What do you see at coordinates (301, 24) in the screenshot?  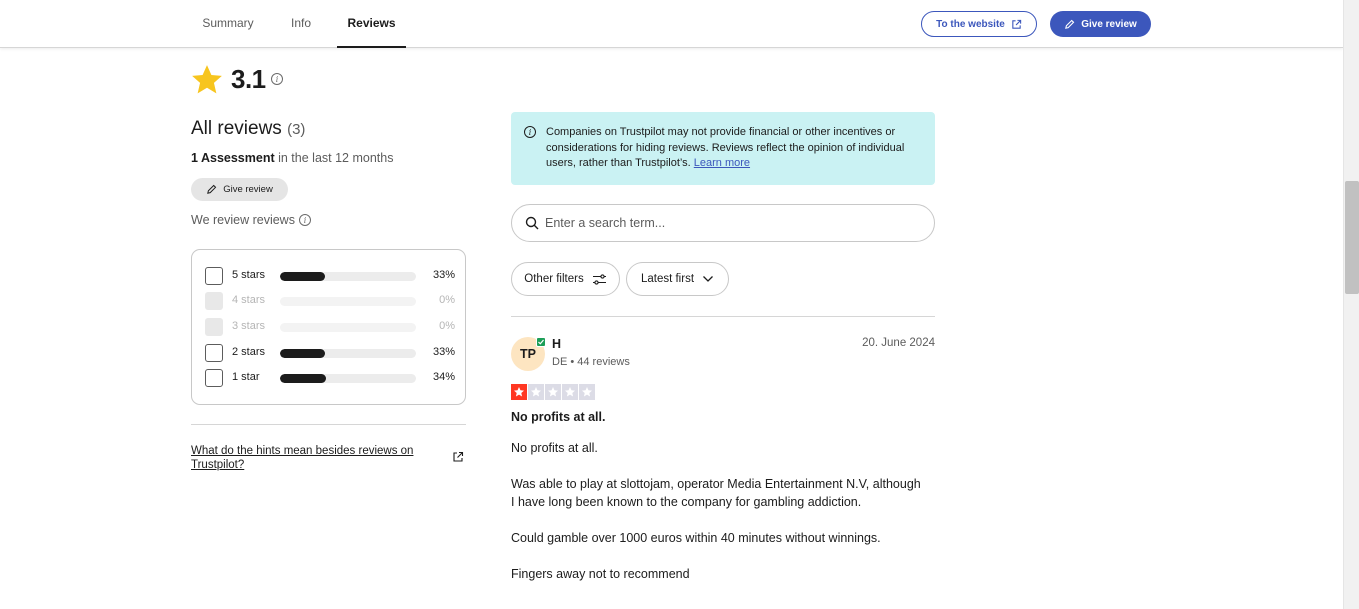 I see `tab-info: Info` at bounding box center [301, 24].